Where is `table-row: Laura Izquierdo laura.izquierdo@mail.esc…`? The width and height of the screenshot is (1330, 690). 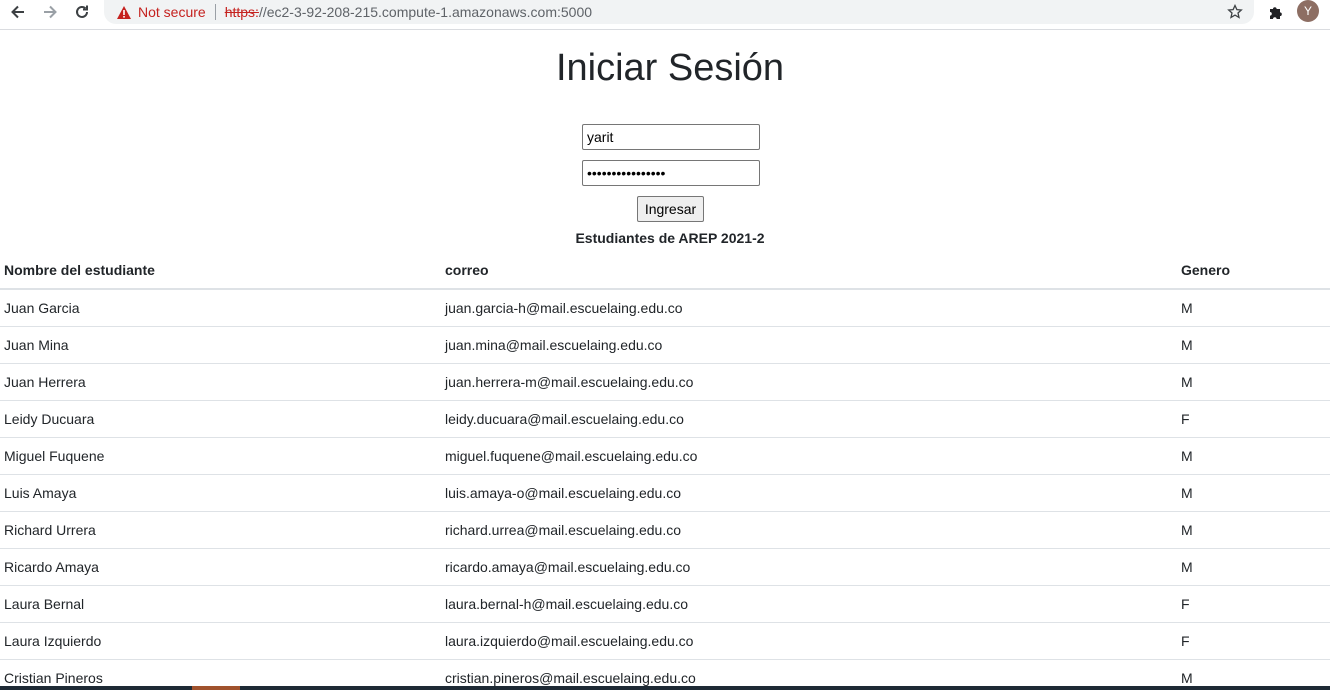 table-row: Laura Izquierdo laura.izquierdo@mail.esc… is located at coordinates (665, 640).